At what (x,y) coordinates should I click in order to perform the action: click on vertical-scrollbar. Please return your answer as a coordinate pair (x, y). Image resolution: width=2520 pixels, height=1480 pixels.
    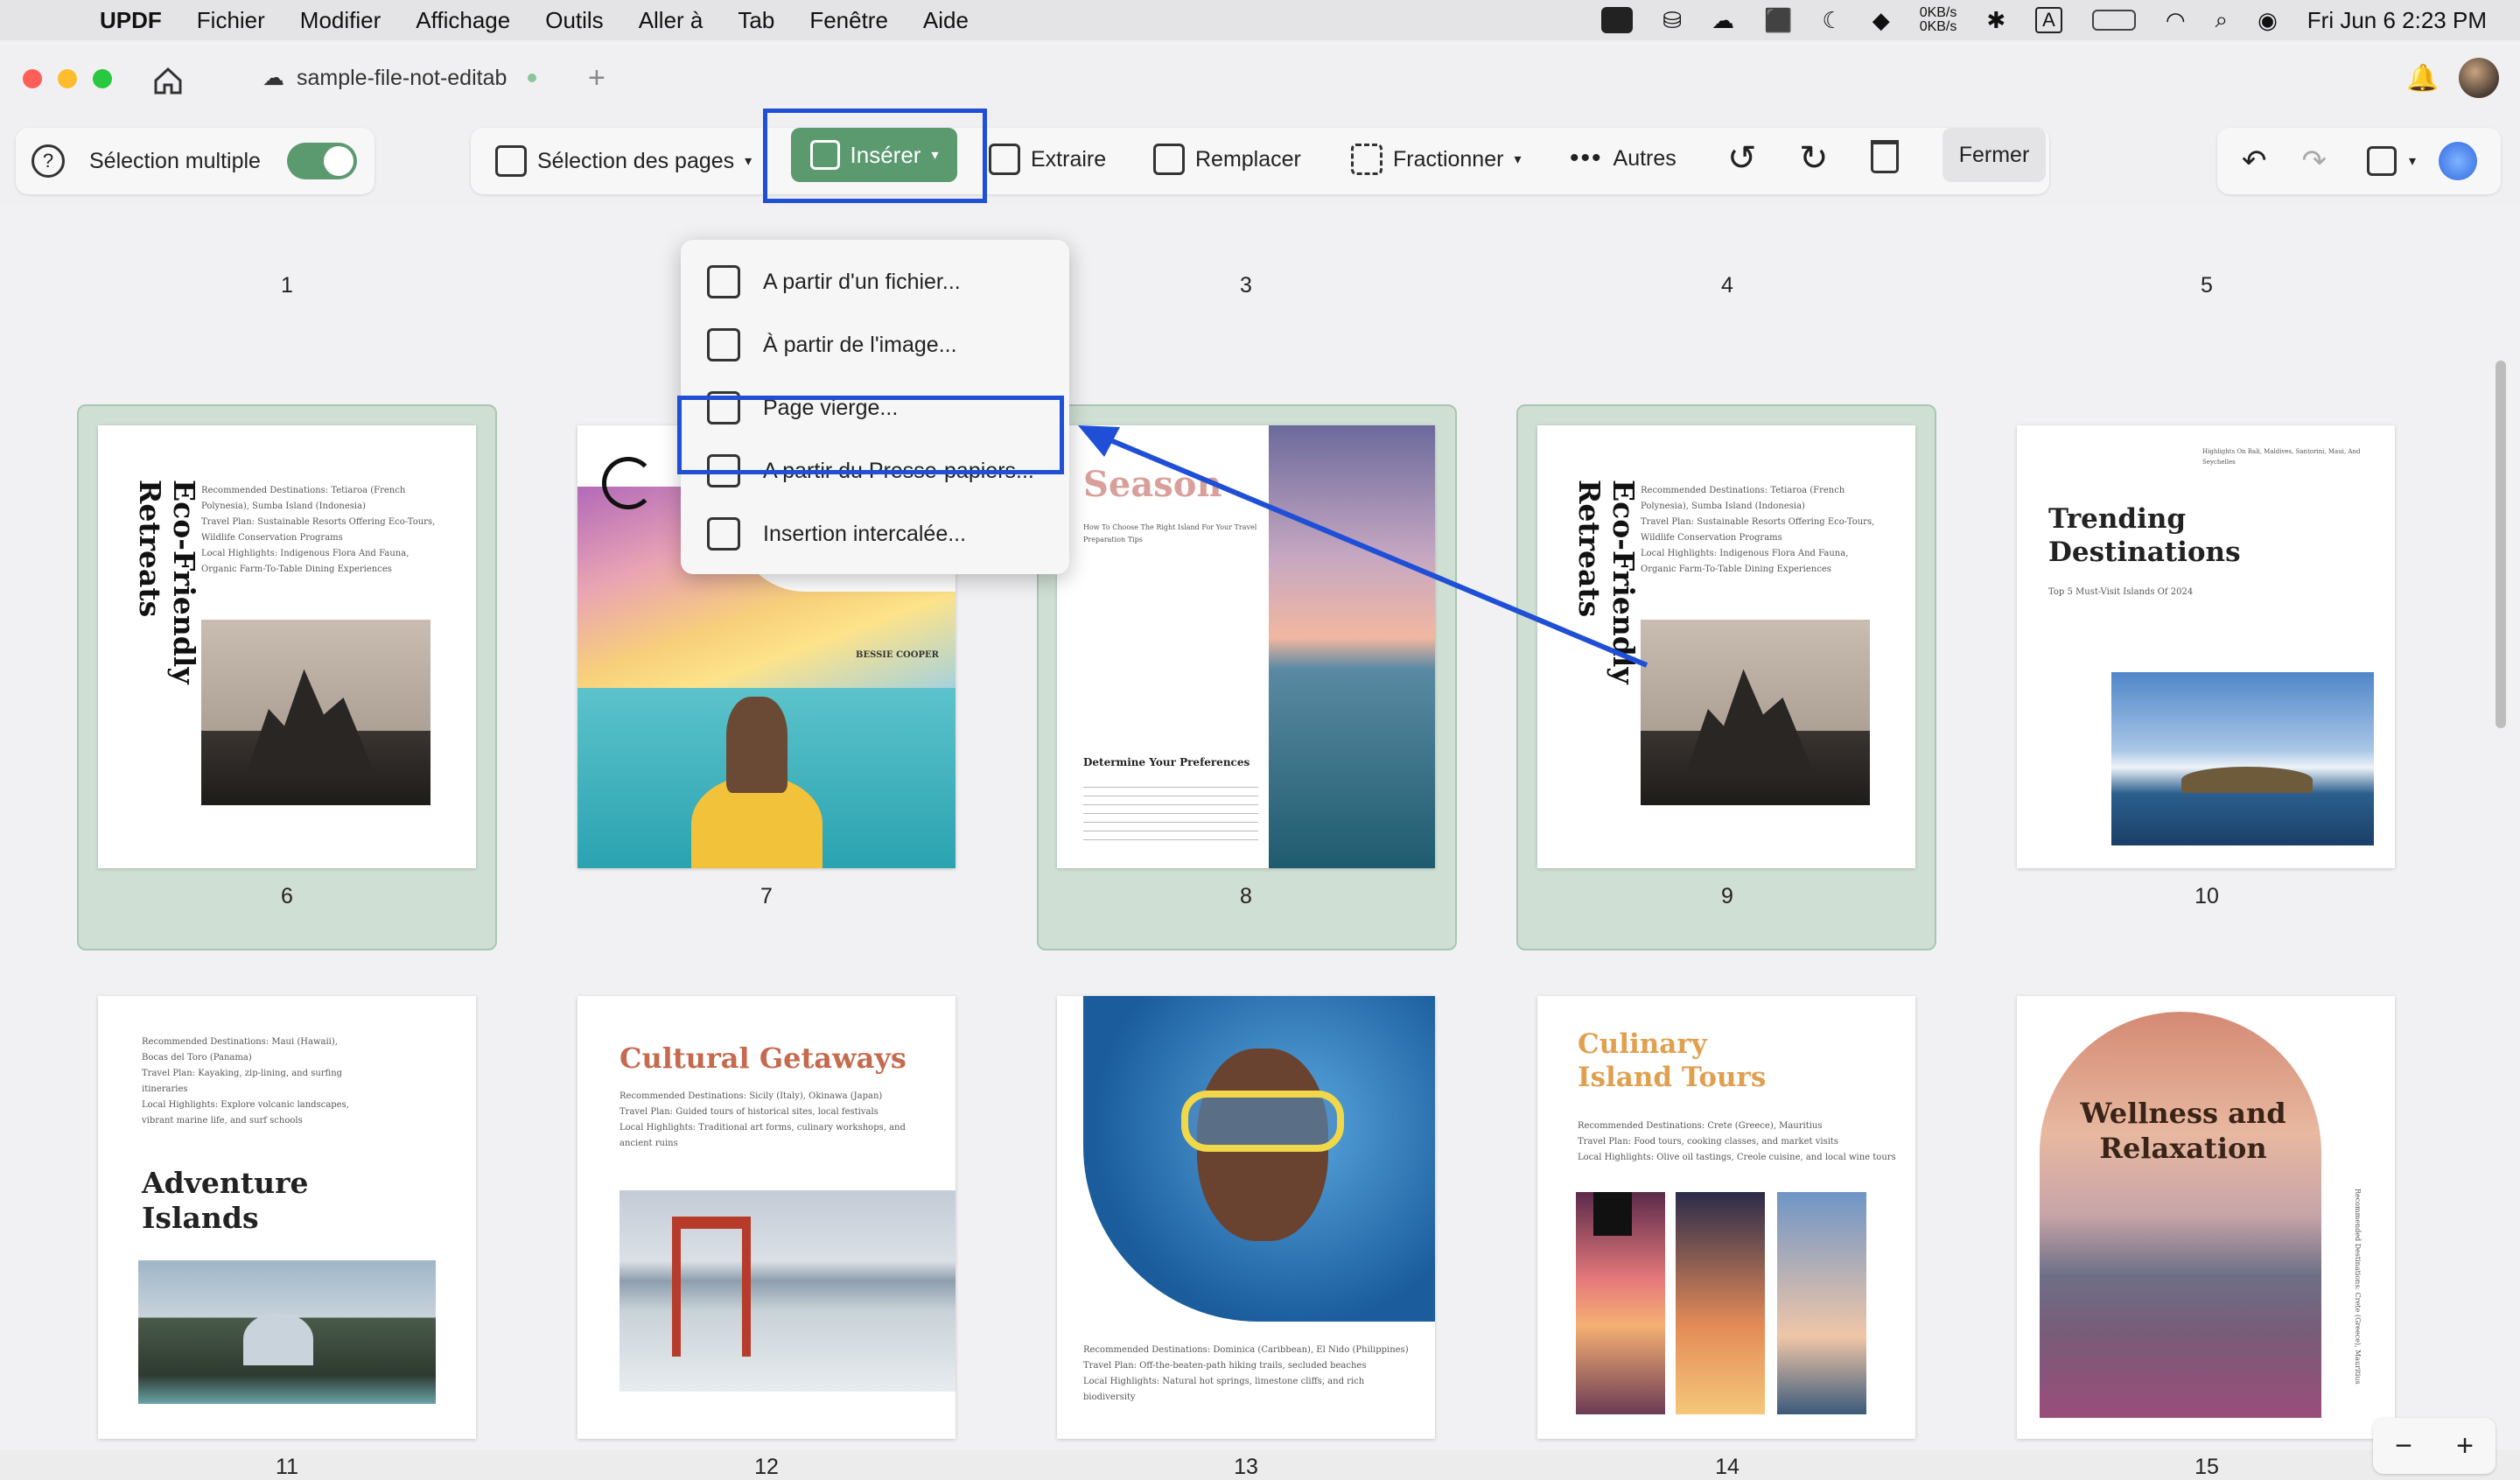
    Looking at the image, I should click on (2501, 544).